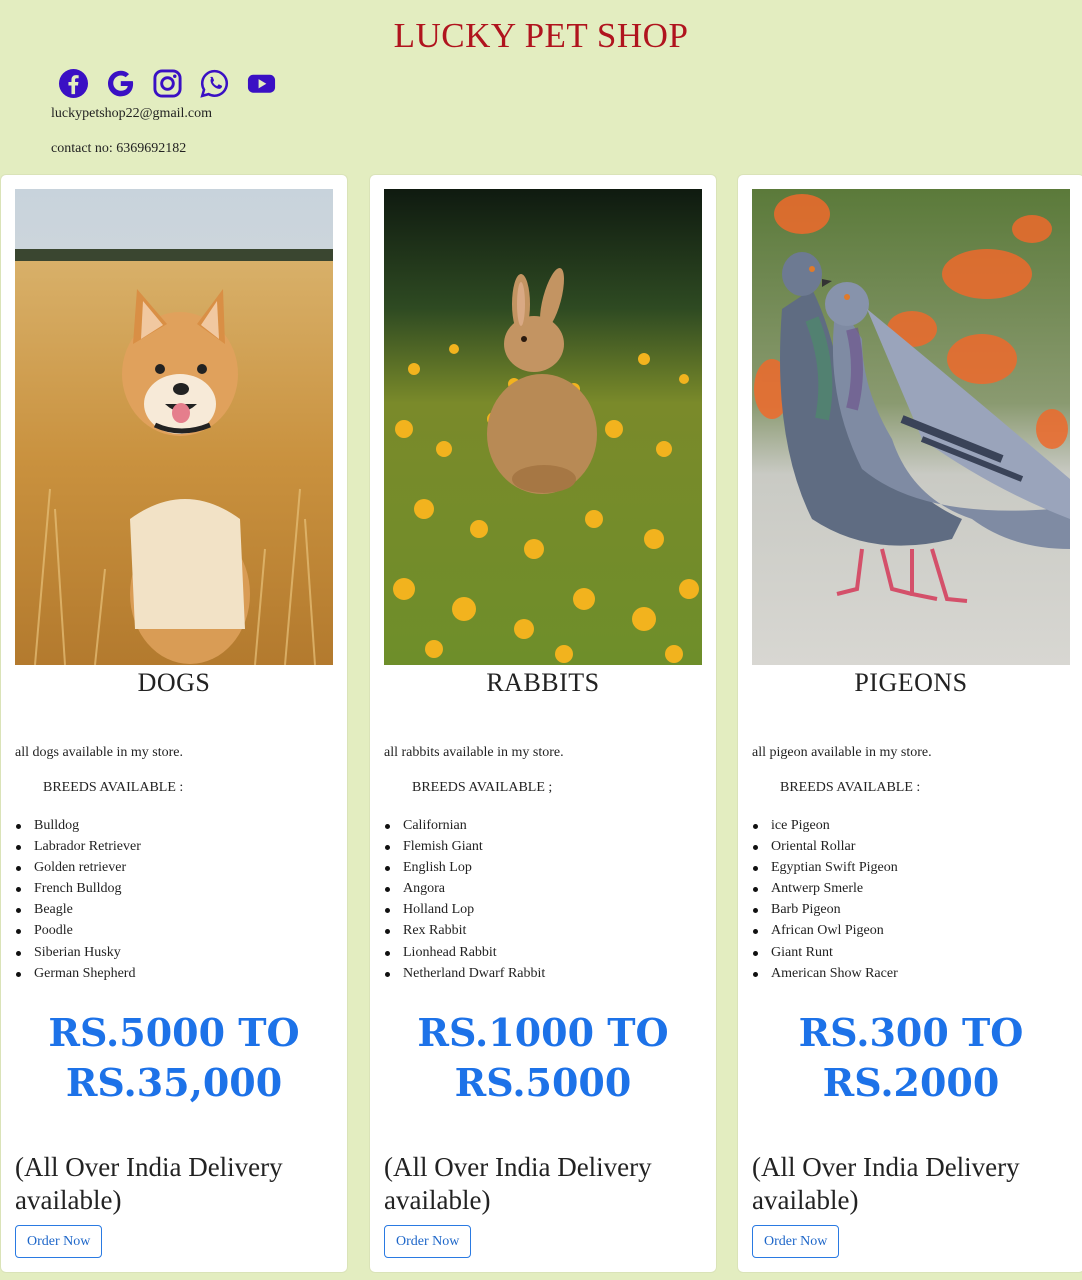 Image resolution: width=1082 pixels, height=1280 pixels. Describe the element at coordinates (464, 825) in the screenshot. I see `list-item: Californian` at that location.